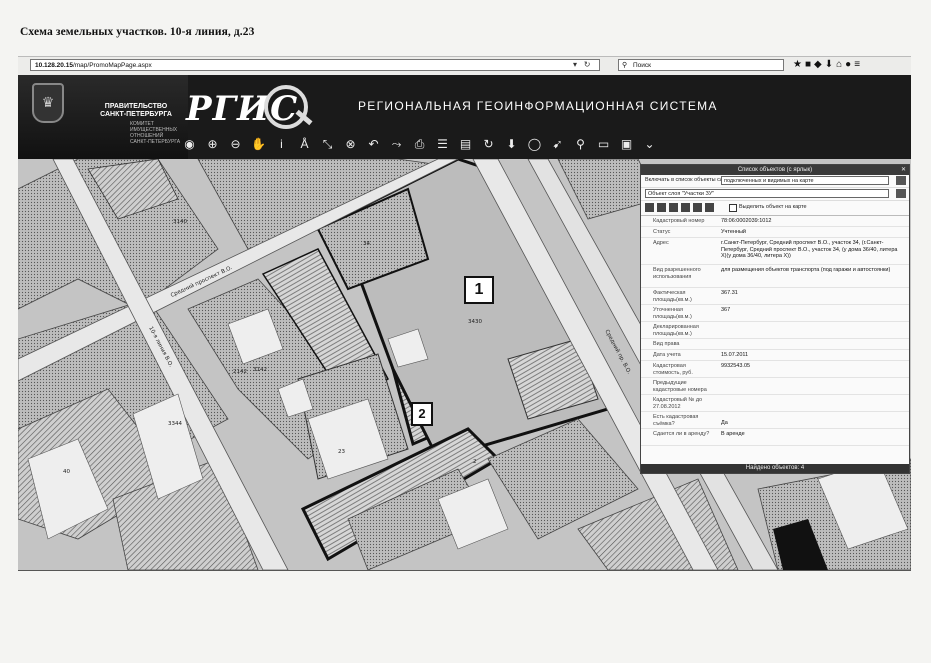 Image resolution: width=931 pixels, height=663 pixels. I want to click on globe-icon: ◉, so click(189, 144).